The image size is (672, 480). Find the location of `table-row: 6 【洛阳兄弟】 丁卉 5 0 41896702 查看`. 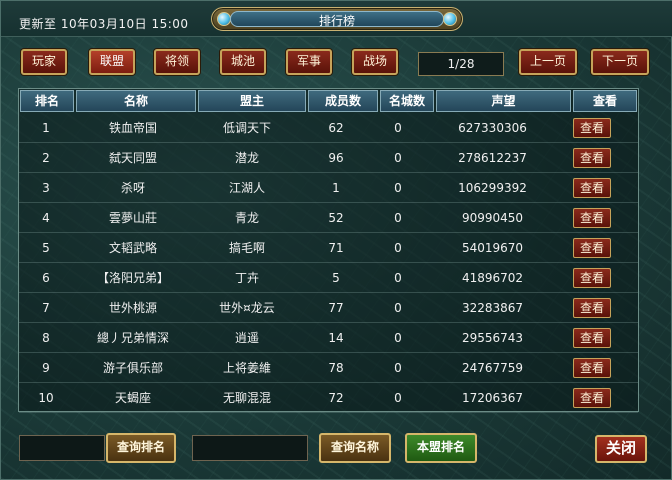

table-row: 6 【洛阳兄弟】 丁卉 5 0 41896702 查看 is located at coordinates (328, 278).